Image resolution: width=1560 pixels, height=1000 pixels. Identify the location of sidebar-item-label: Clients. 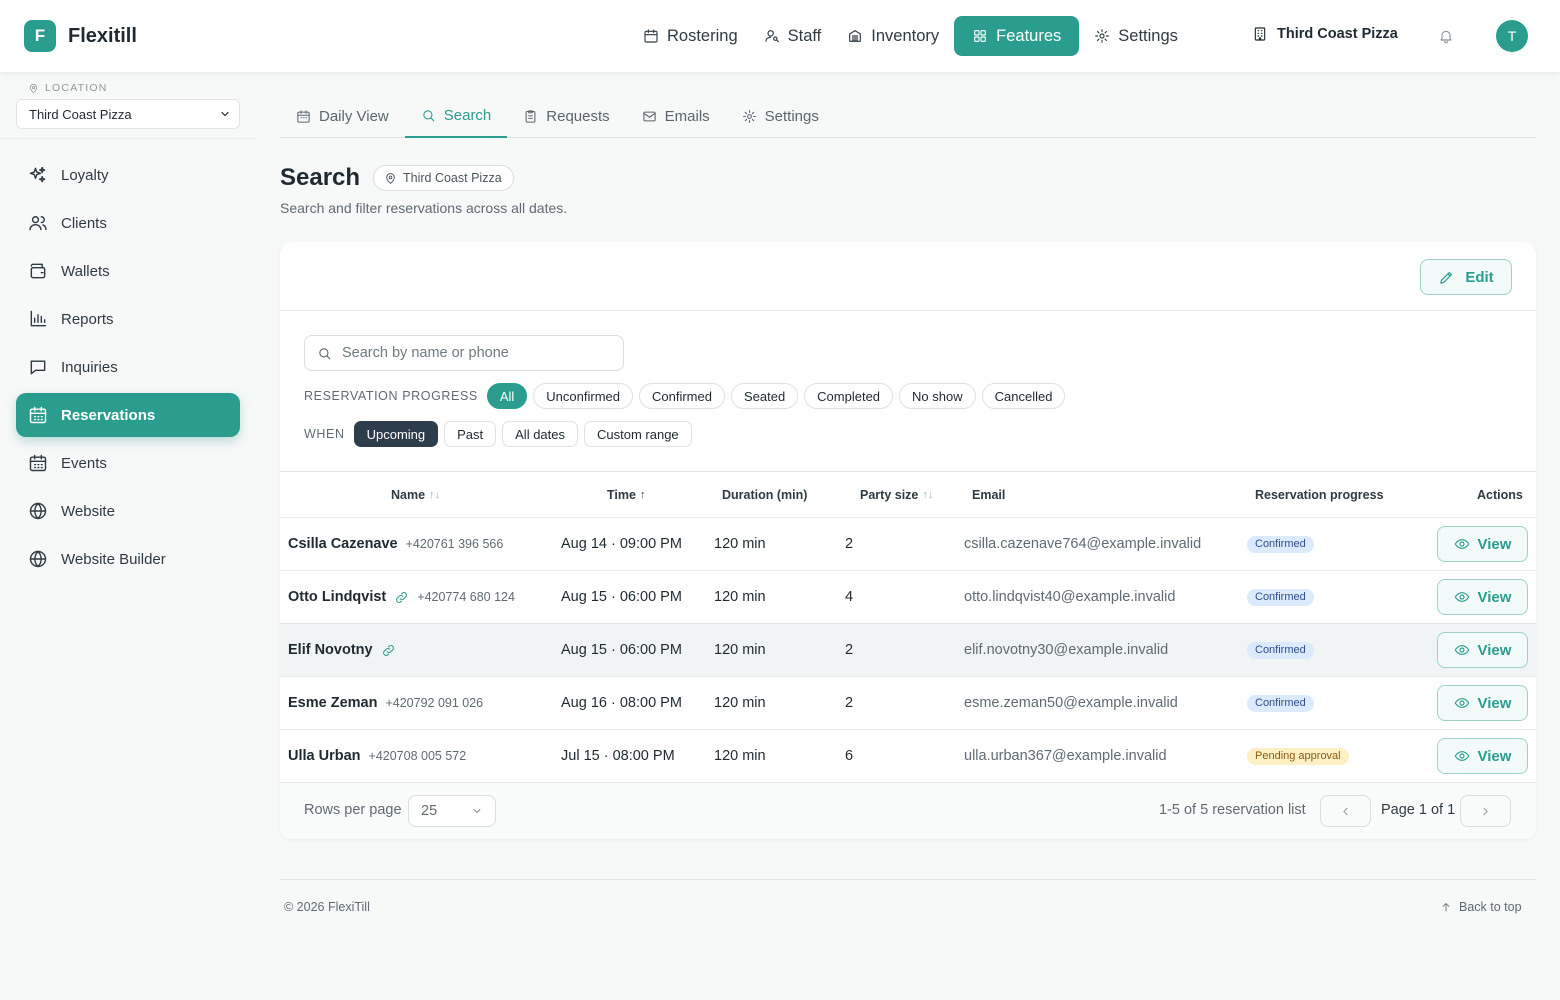
(84, 223).